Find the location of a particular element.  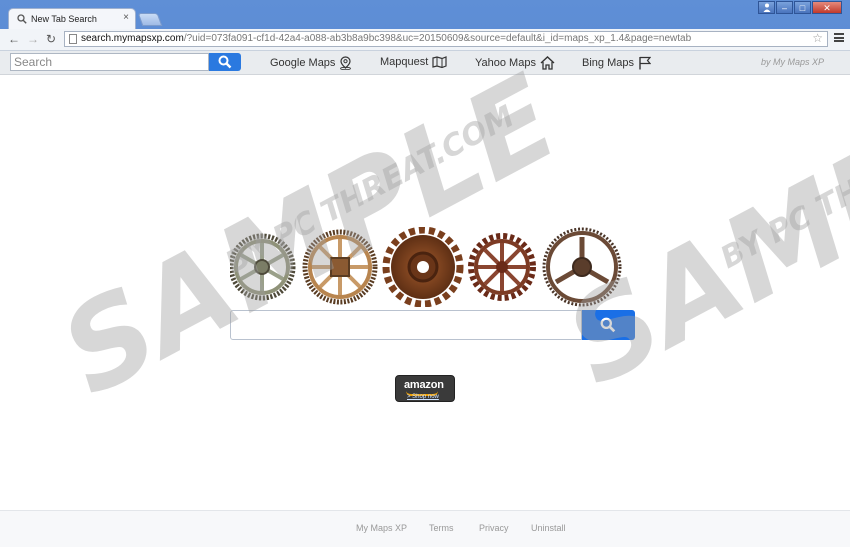

reload-icon: ↻ is located at coordinates (51, 39).